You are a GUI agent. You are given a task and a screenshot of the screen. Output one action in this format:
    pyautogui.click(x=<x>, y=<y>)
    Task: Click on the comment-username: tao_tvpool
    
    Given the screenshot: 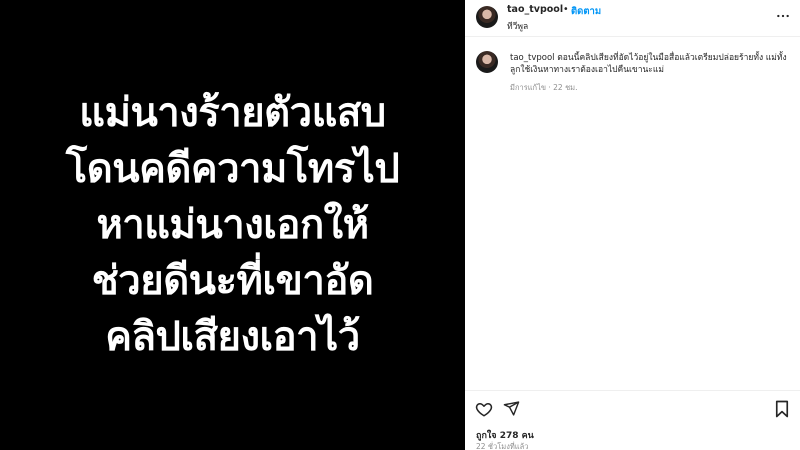 What is the action you would take?
    pyautogui.click(x=532, y=58)
    